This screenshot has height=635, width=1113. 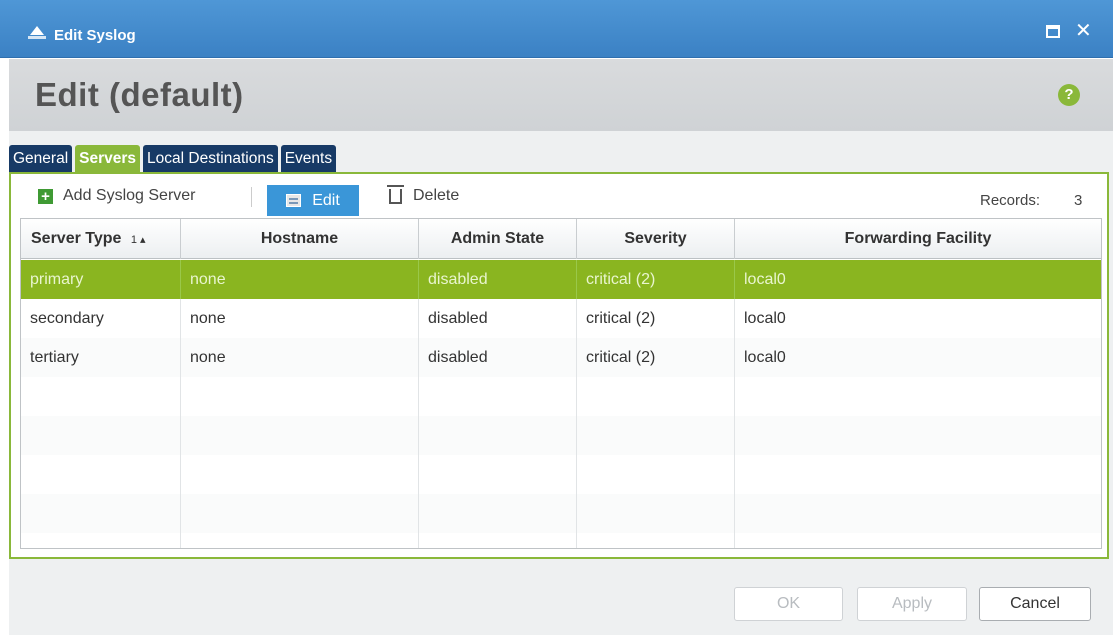 I want to click on cell-server-type: tertiary, so click(x=101, y=357).